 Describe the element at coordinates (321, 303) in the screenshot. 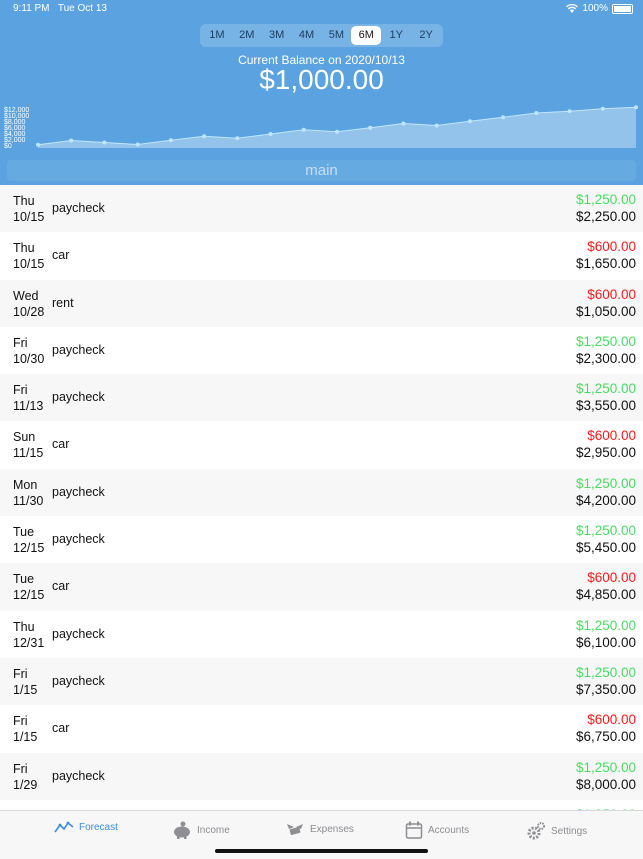

I see `transaction-row: Wed 10/28 rent $600.00 $1,050.00` at that location.